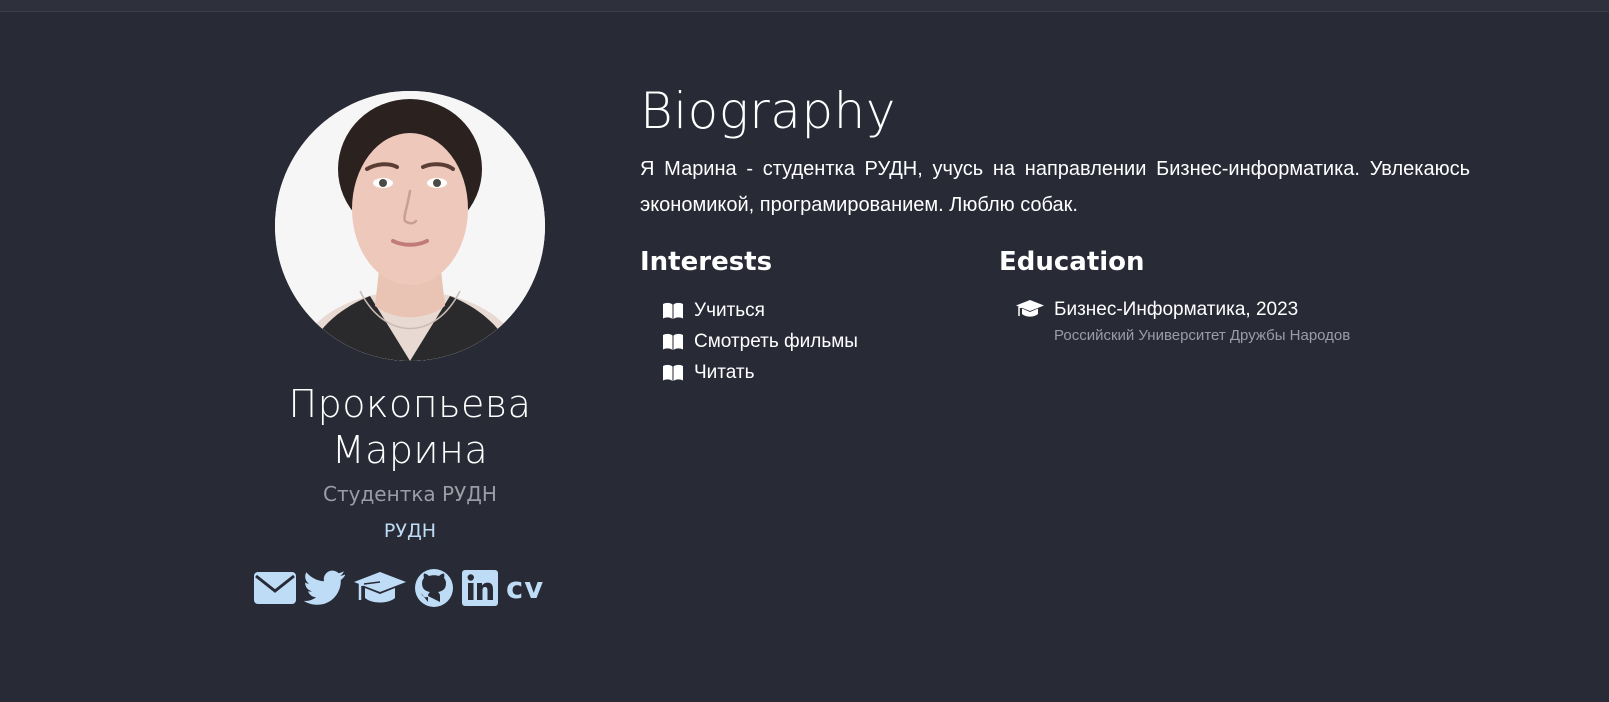 This screenshot has height=702, width=1609. I want to click on github-icon, so click(434, 588).